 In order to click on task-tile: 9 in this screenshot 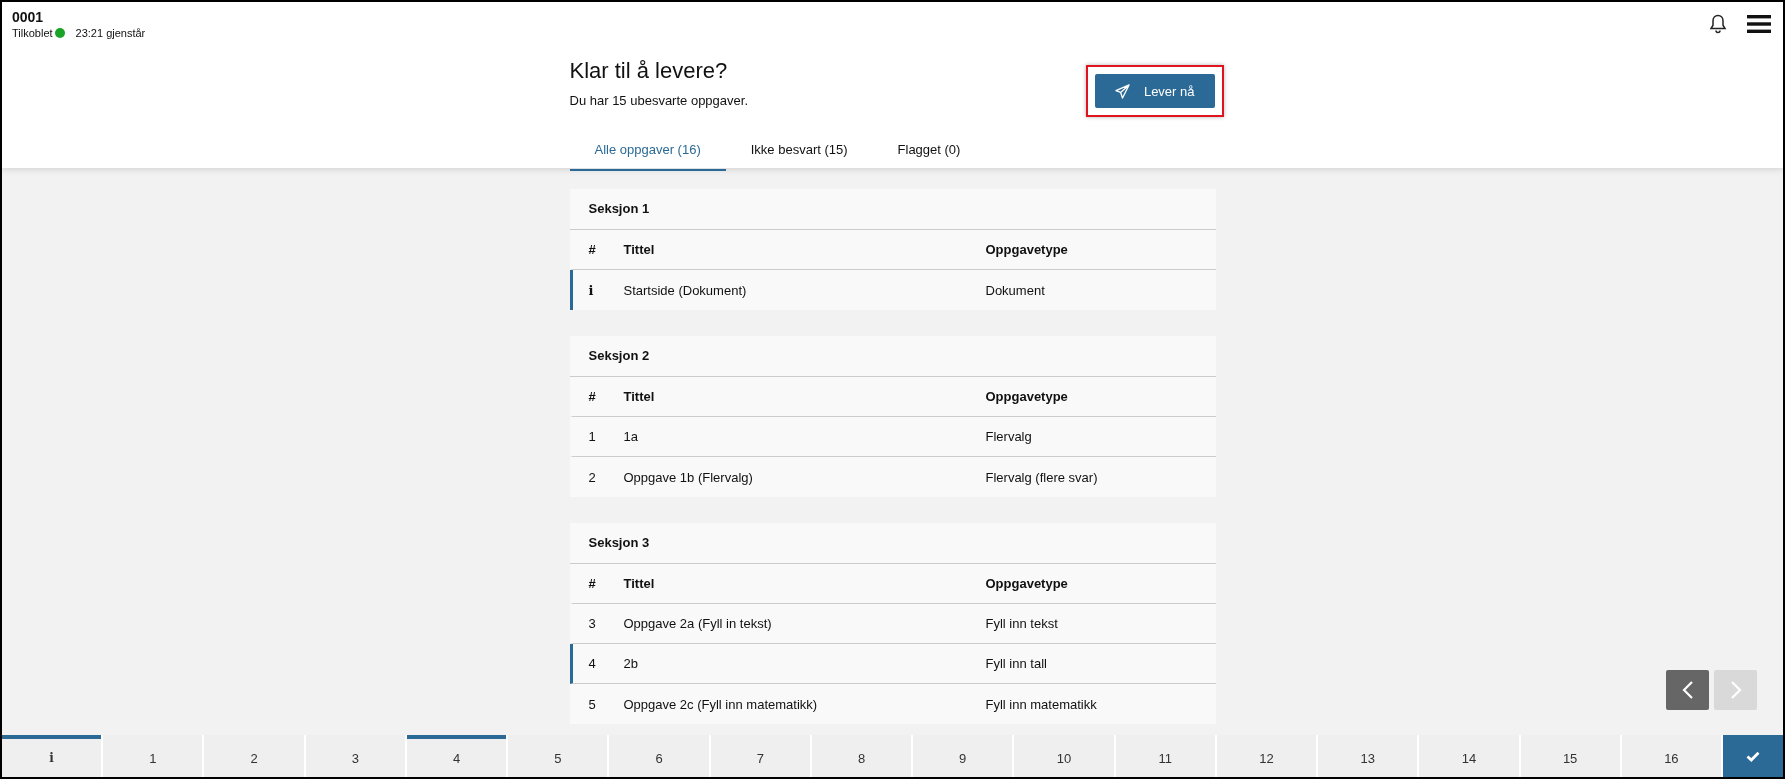, I will do `click(963, 756)`.